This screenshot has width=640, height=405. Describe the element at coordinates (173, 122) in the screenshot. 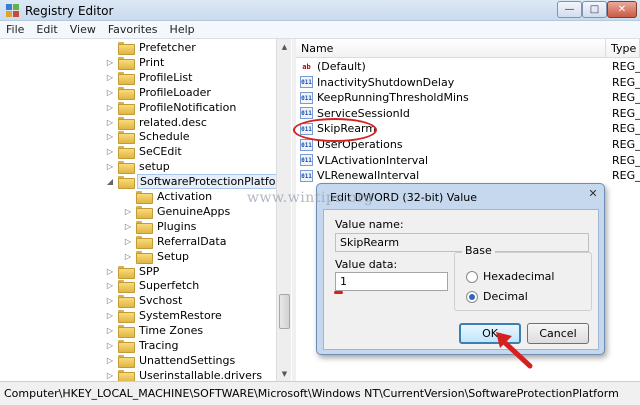

I see `tree-item-label: related.desc` at that location.